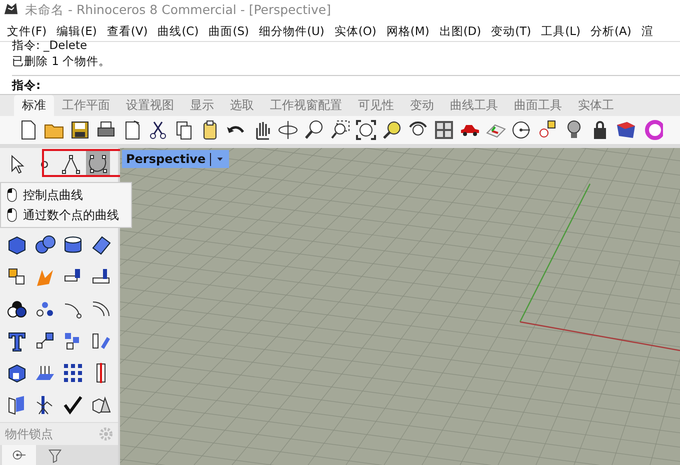  Describe the element at coordinates (29, 434) in the screenshot. I see `panel-title: 物件锁点` at that location.